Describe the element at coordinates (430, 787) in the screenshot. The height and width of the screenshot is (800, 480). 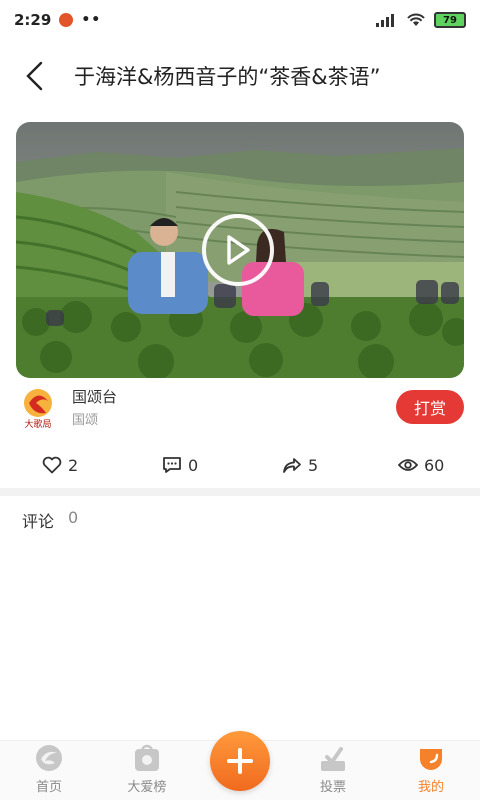
I see `tab-profile-label: 我的` at that location.